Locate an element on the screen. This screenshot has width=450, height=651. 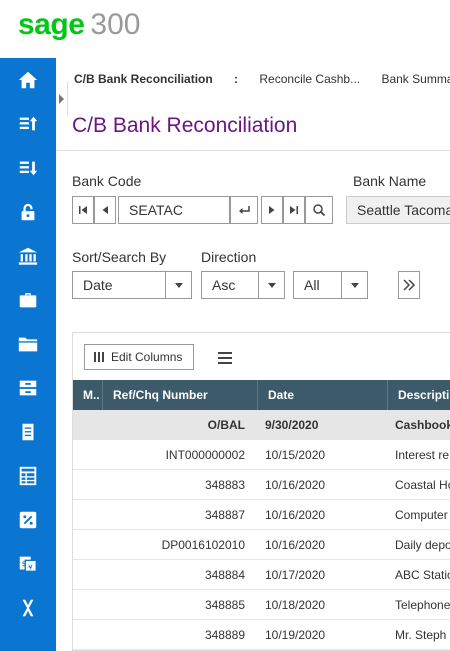
lock-icon is located at coordinates (28, 212).